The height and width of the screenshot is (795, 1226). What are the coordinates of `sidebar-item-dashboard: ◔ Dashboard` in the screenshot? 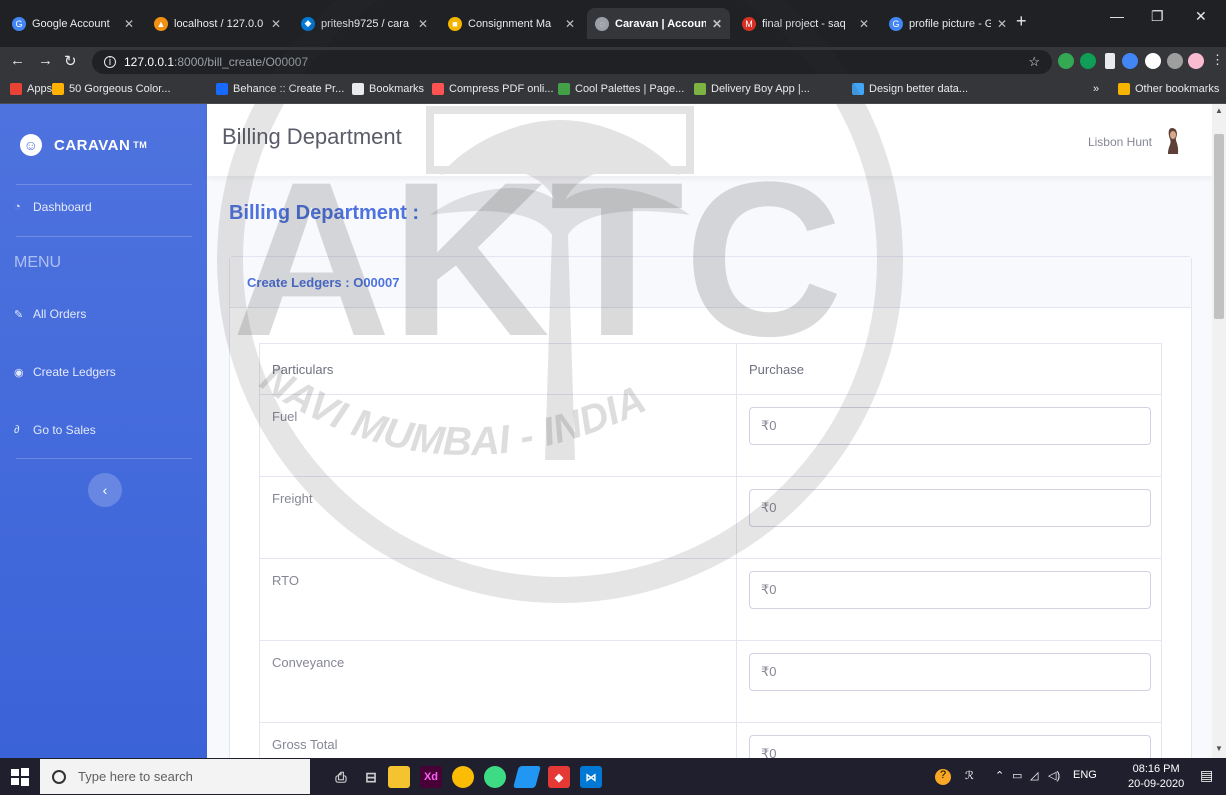 It's located at (53, 207).